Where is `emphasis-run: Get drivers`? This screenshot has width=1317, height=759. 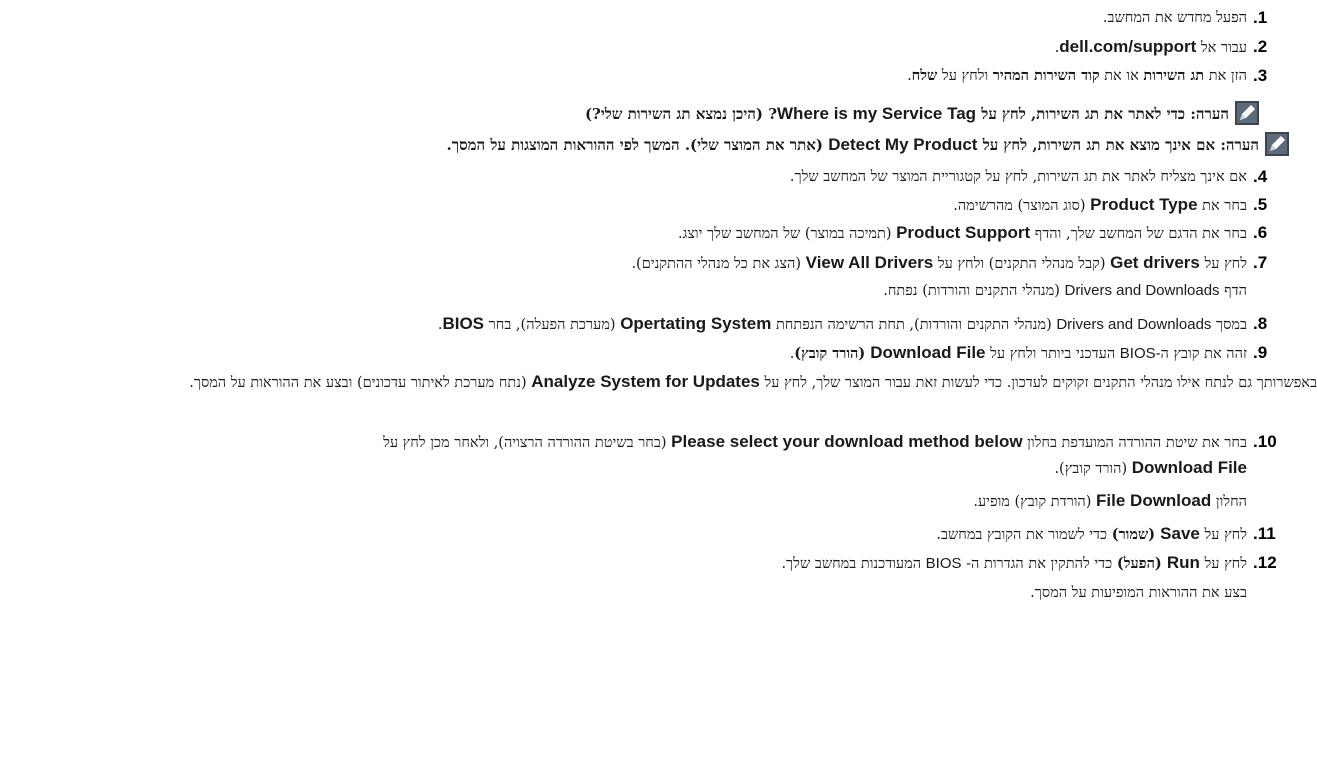 emphasis-run: Get drivers is located at coordinates (1155, 262).